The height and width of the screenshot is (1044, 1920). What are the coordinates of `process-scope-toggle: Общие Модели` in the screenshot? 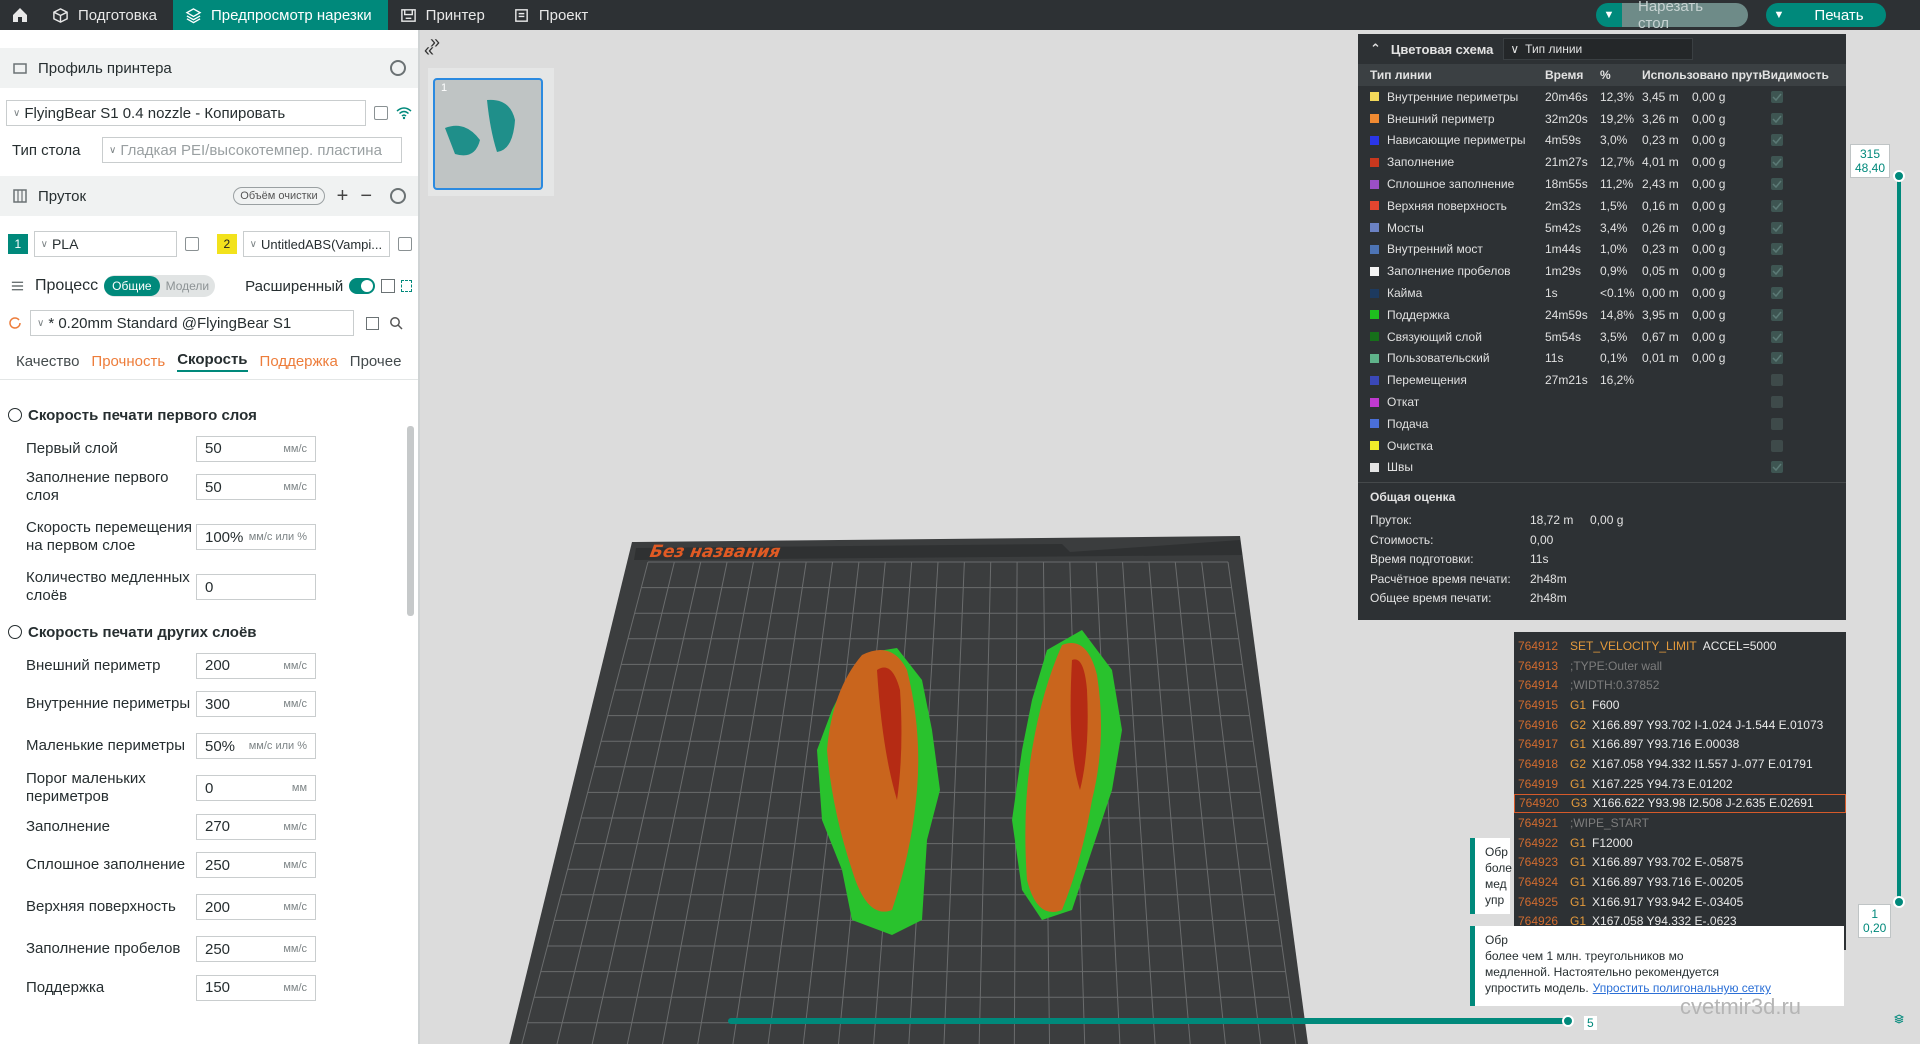 It's located at (160, 286).